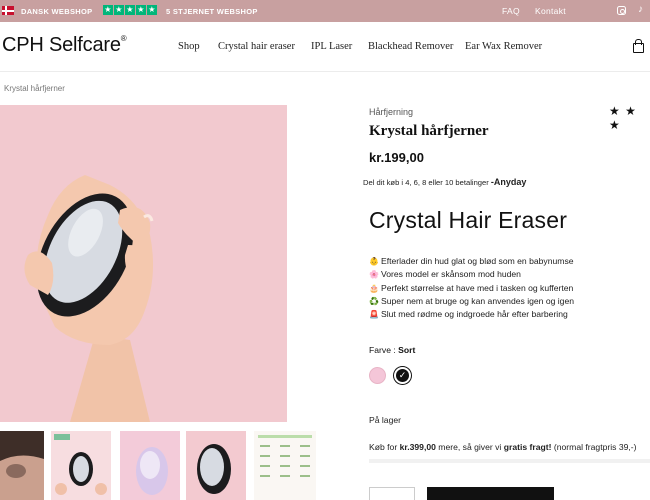 The width and height of the screenshot is (650, 500). I want to click on selected-color: Sort, so click(407, 350).